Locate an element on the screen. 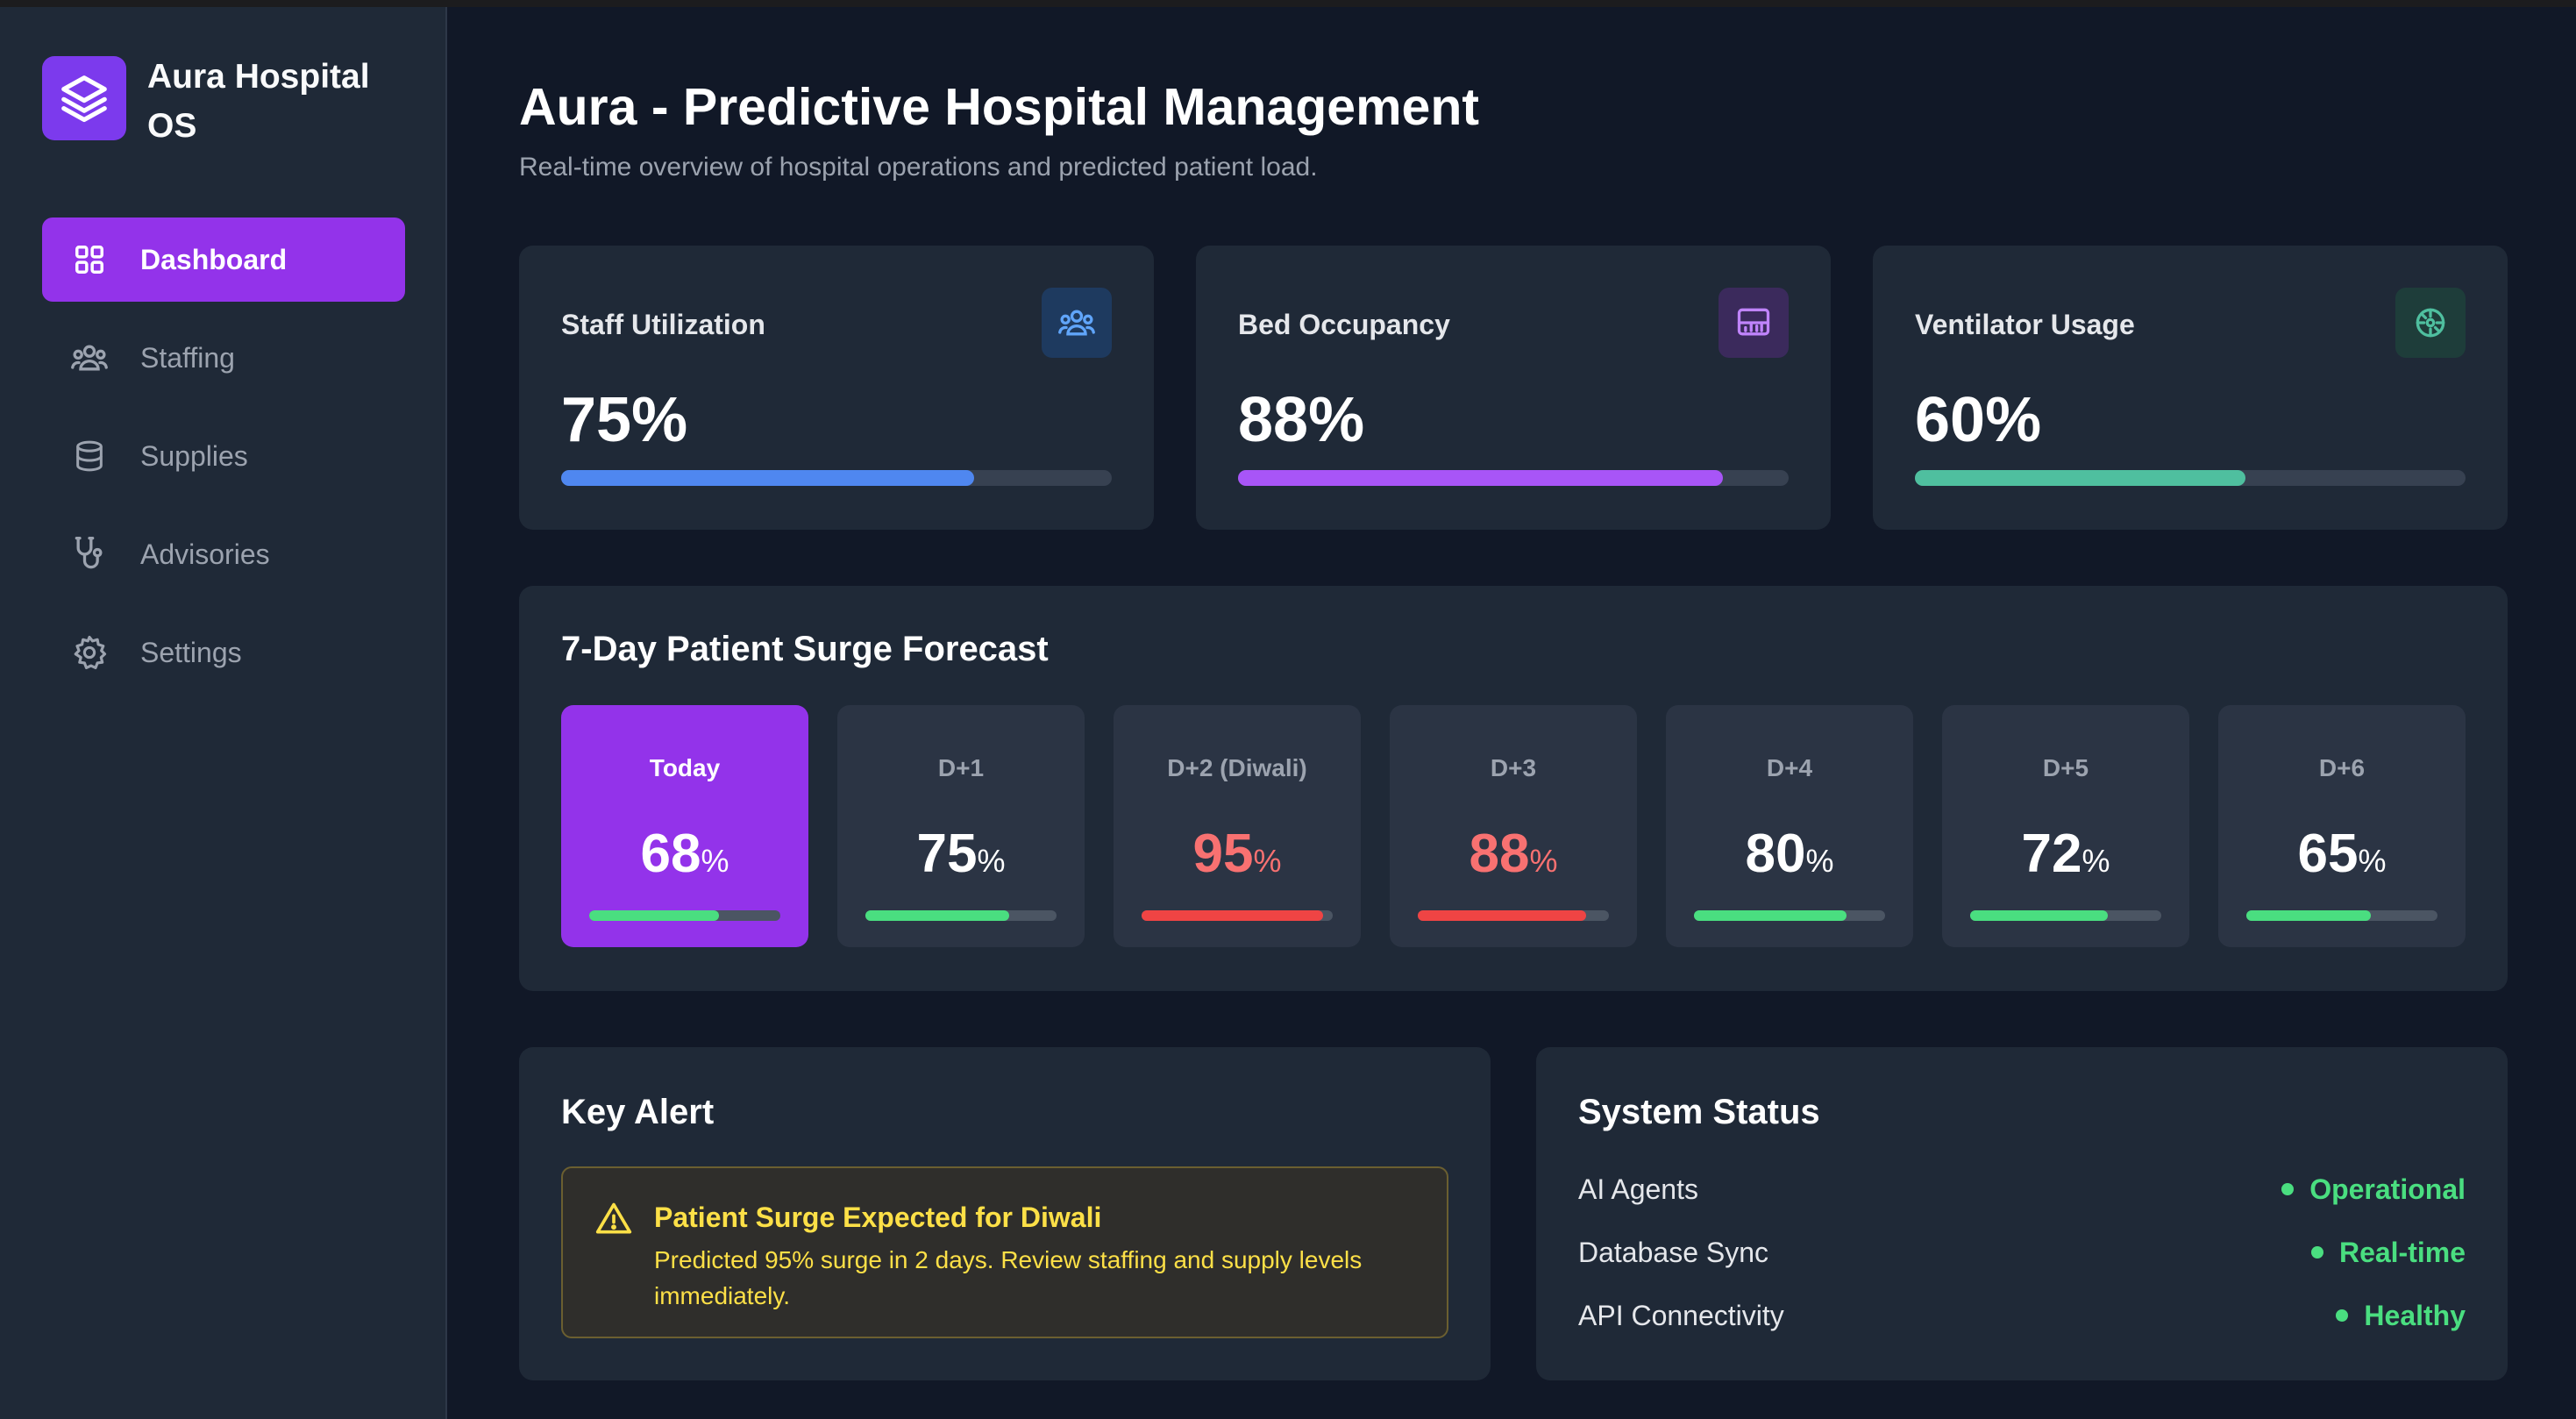 The width and height of the screenshot is (2576, 1419). app-name: Aura Hospital OS is located at coordinates (258, 102).